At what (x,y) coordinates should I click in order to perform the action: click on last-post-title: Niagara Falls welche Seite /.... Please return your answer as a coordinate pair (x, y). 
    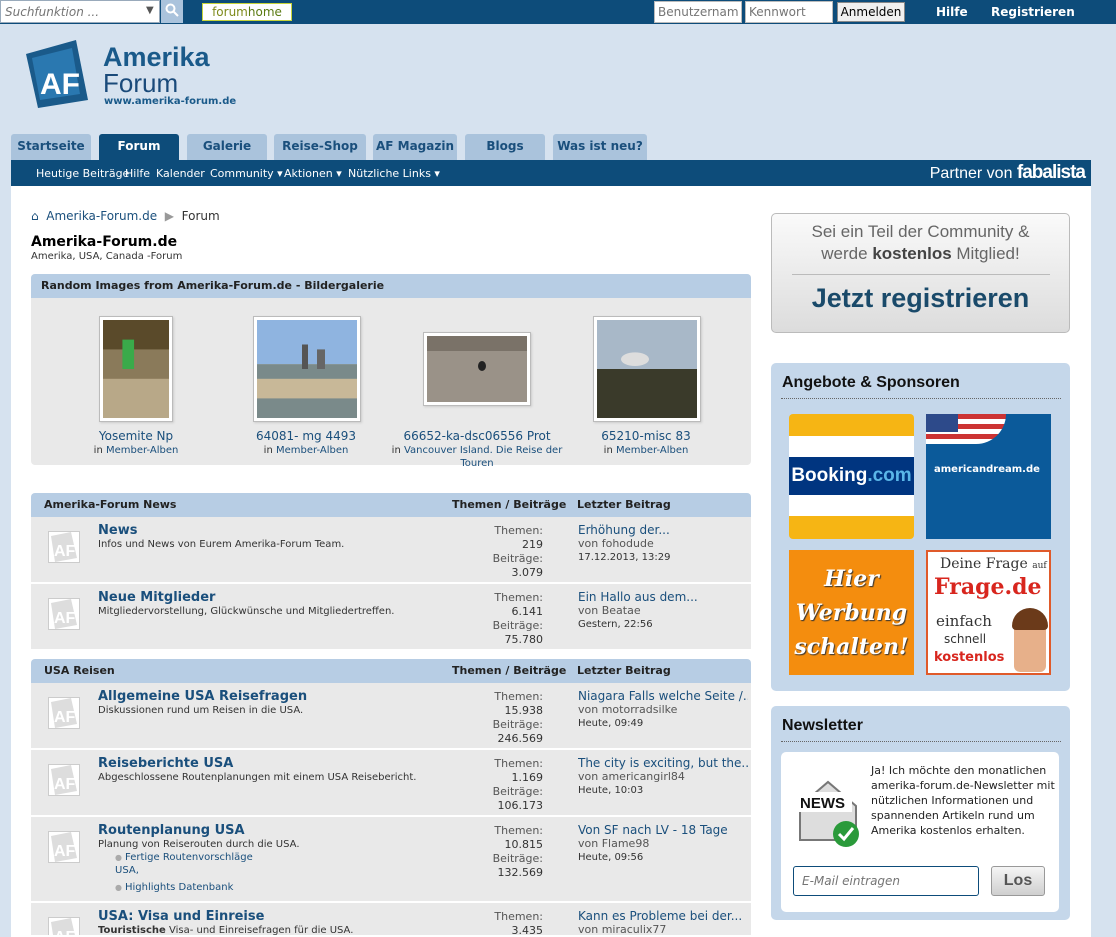
    Looking at the image, I should click on (663, 696).